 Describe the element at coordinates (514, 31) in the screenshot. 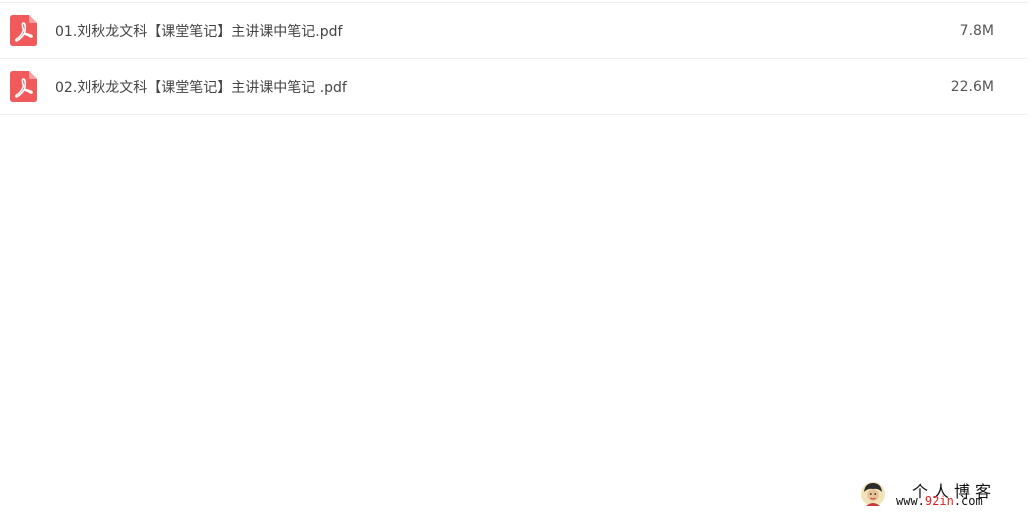

I see `file-row: 01.刘秋龙文科【课堂笔记】主讲课中笔记.pdf 7.8M` at that location.